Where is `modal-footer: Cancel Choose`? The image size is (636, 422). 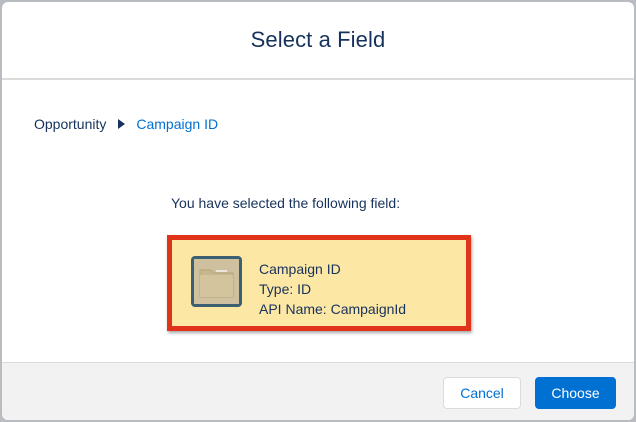 modal-footer: Cancel Choose is located at coordinates (318, 391).